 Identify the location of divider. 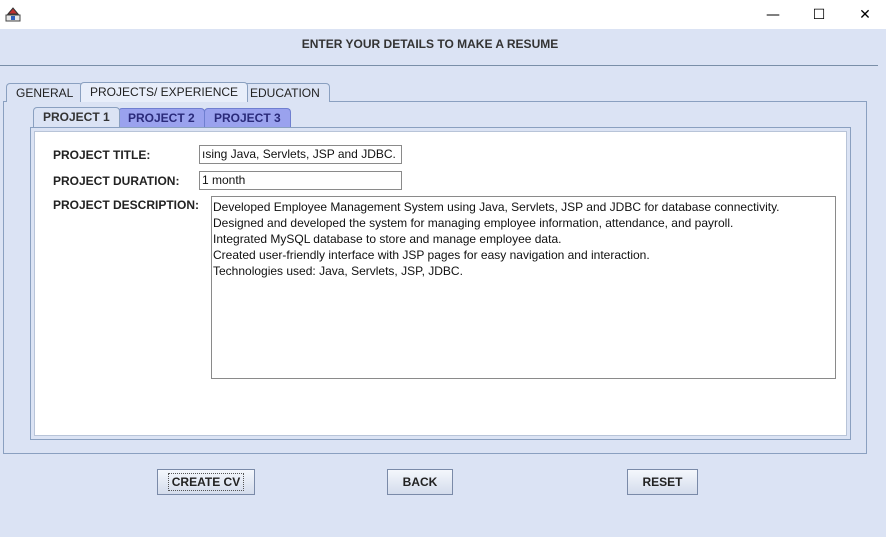
(439, 65).